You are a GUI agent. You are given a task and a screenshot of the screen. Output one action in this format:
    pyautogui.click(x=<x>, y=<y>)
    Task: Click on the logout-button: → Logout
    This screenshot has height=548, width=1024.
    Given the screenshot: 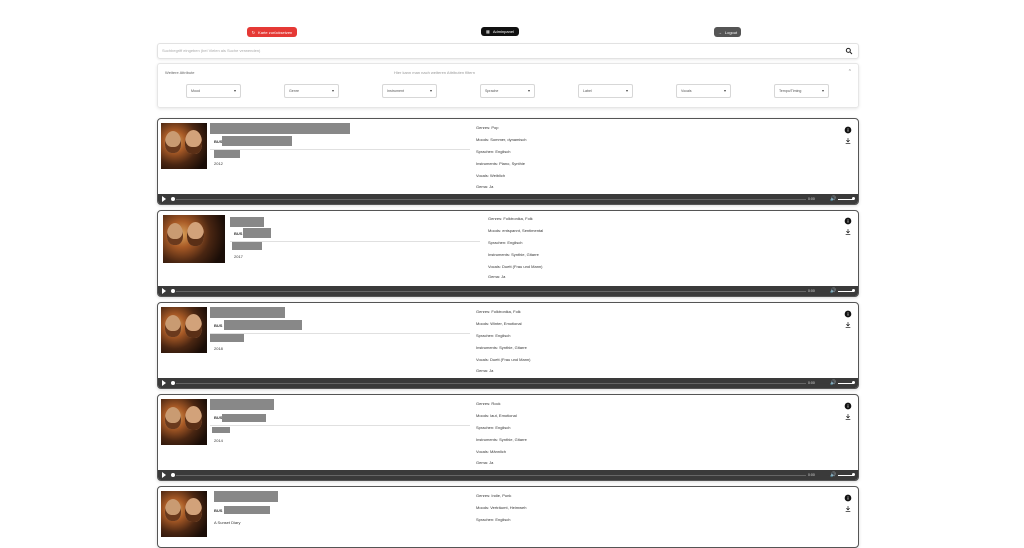 What is the action you would take?
    pyautogui.click(x=727, y=32)
    